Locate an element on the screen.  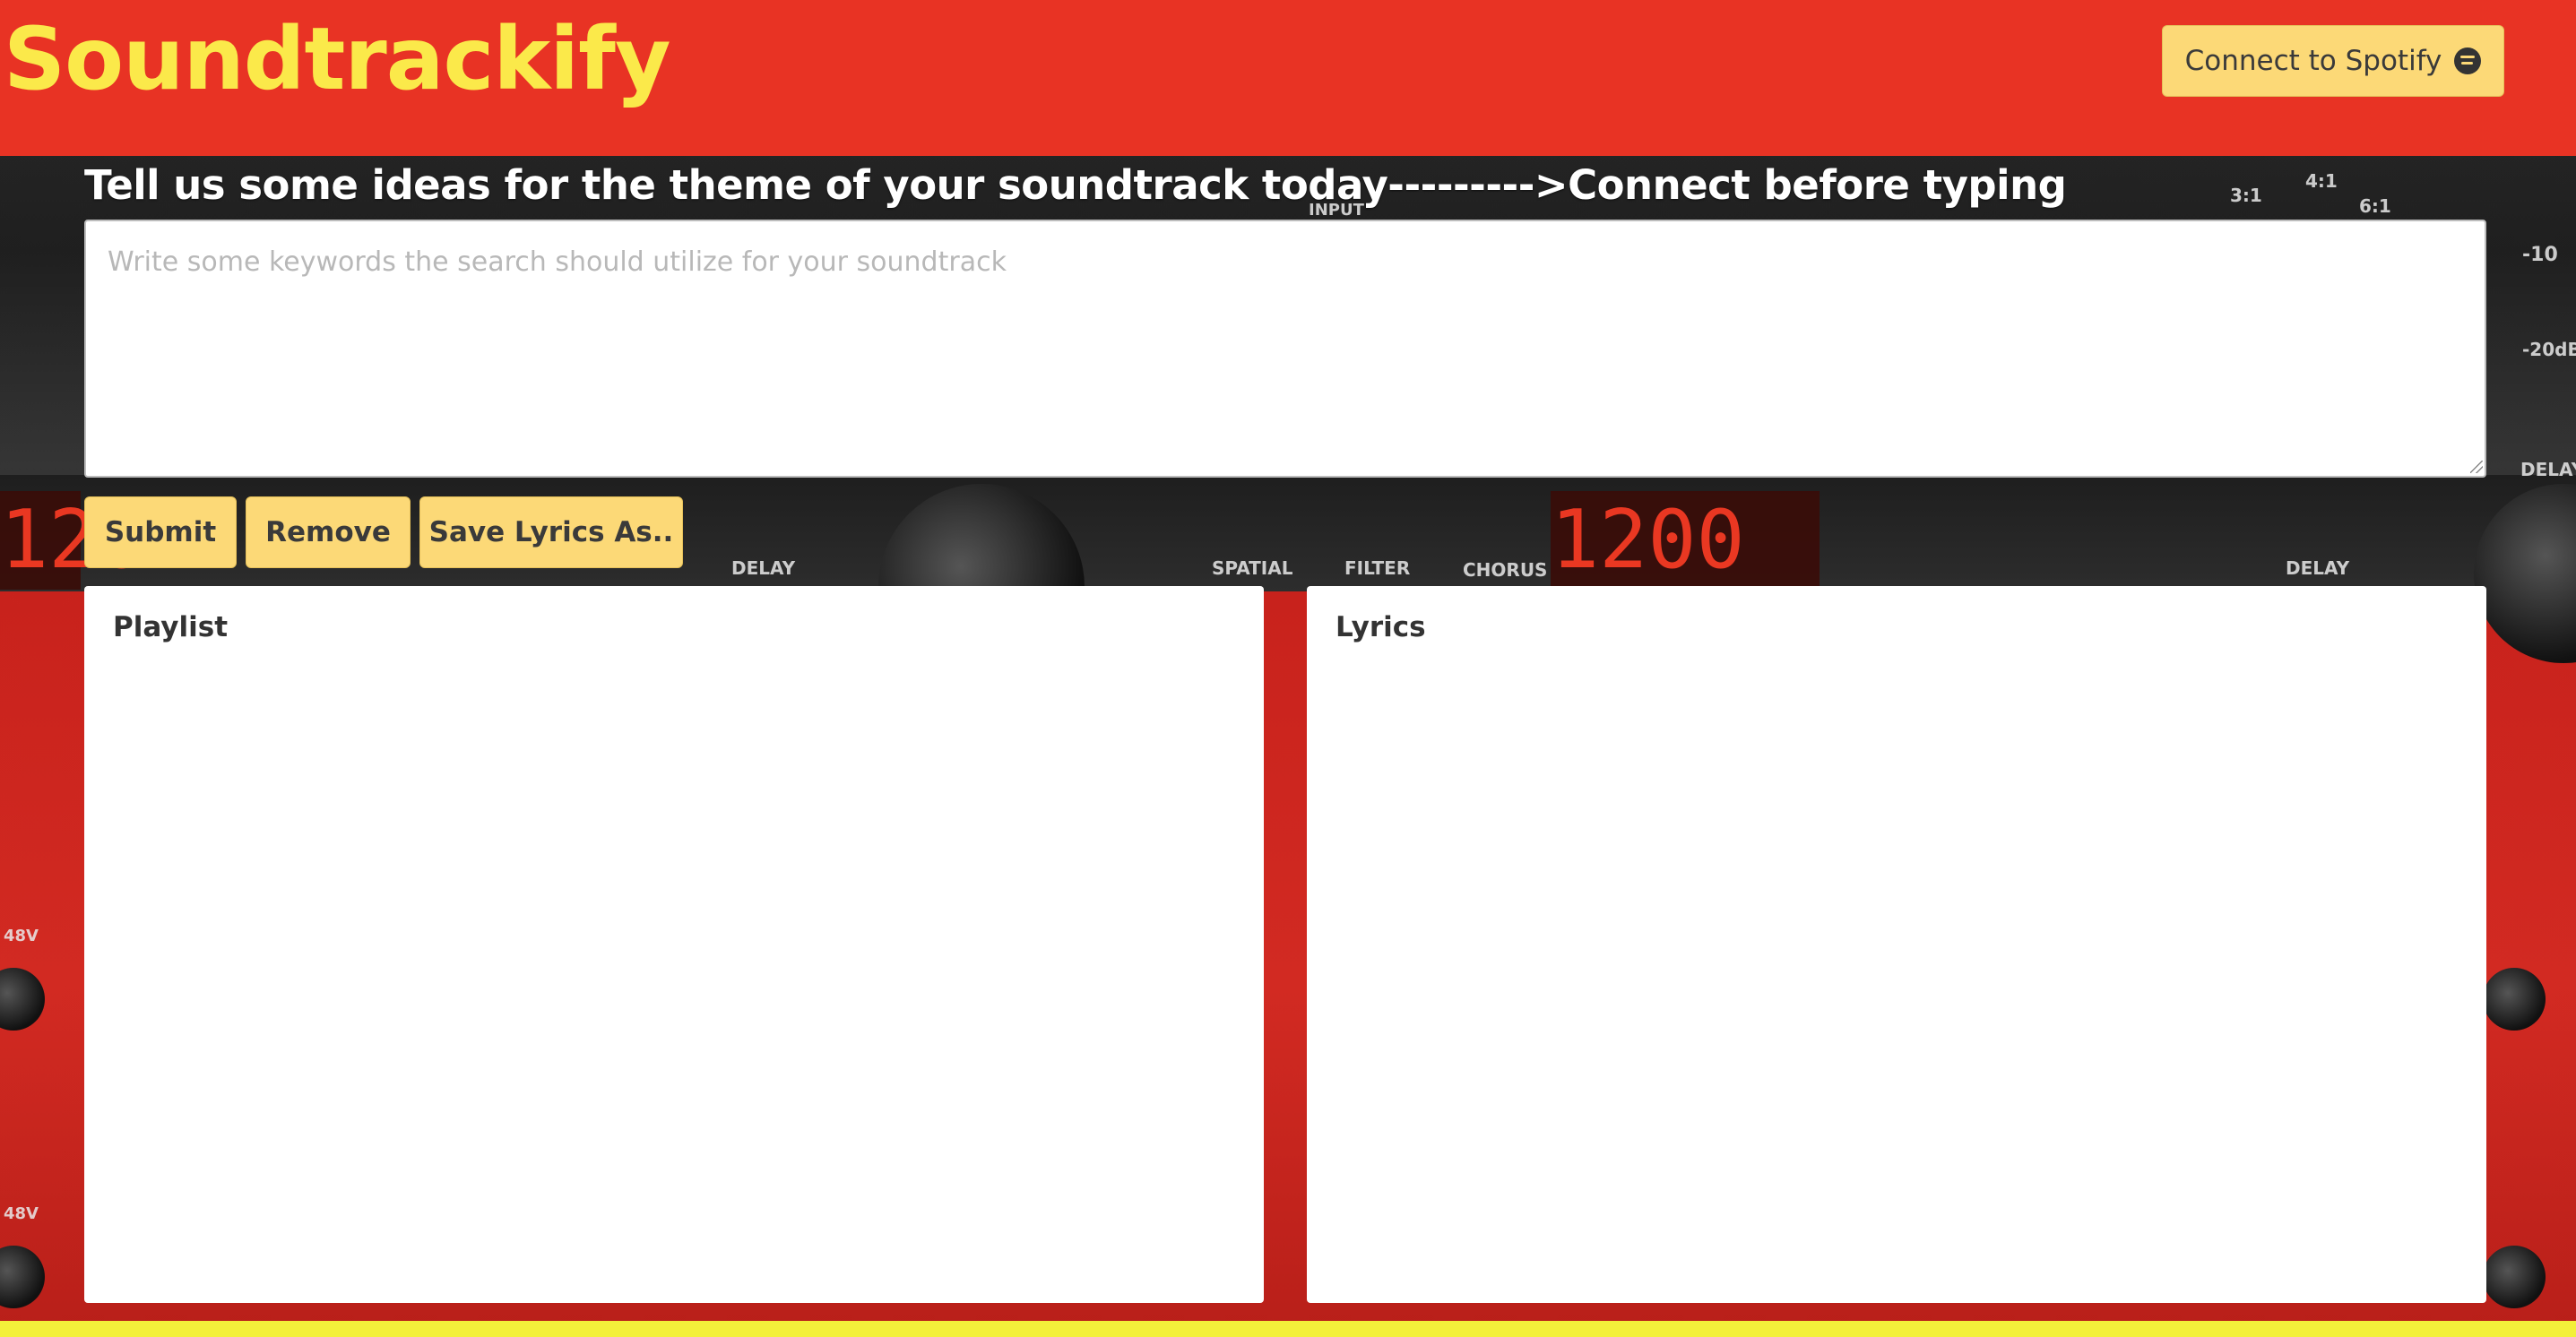
textarea-resize-handle is located at coordinates (2476, 467).